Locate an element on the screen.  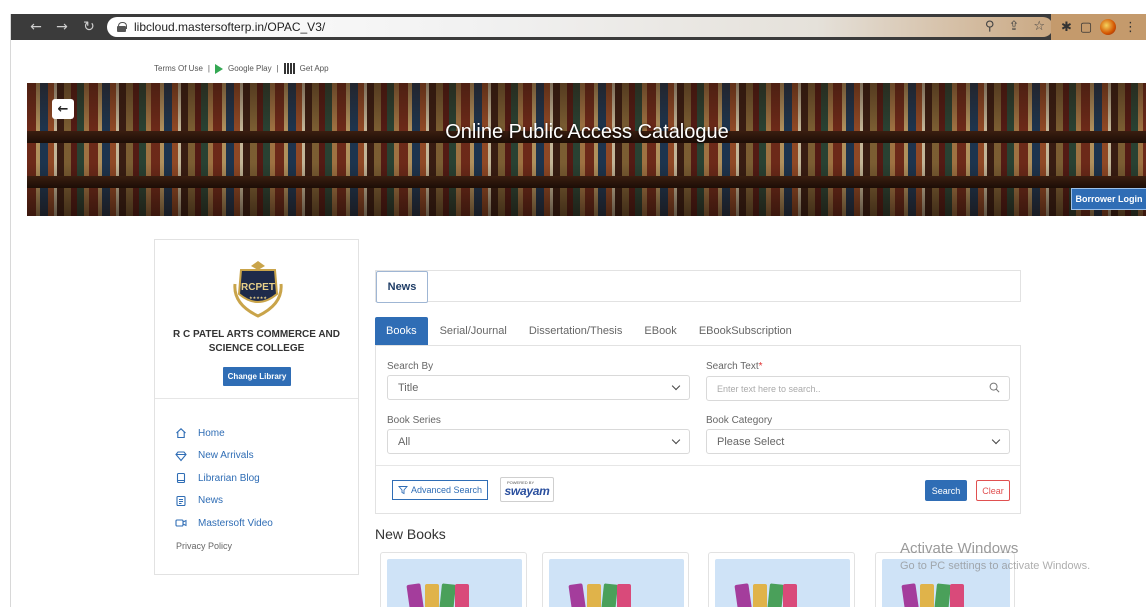
arrow-left-icon: ← is located at coordinates (63, 109).